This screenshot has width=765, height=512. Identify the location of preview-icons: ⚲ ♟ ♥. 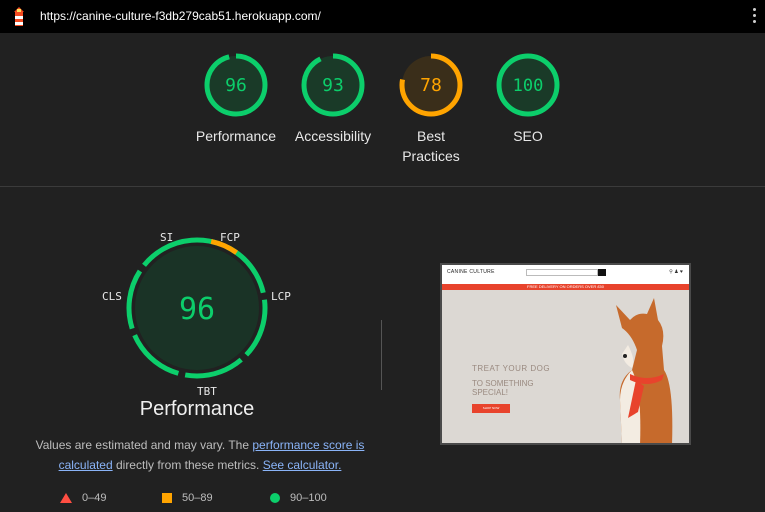
(676, 272).